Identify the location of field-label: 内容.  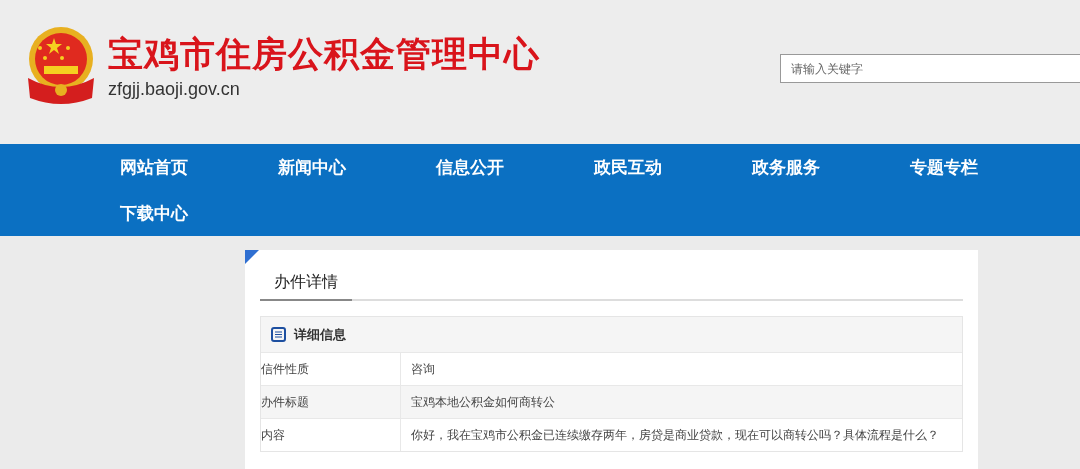
(331, 435).